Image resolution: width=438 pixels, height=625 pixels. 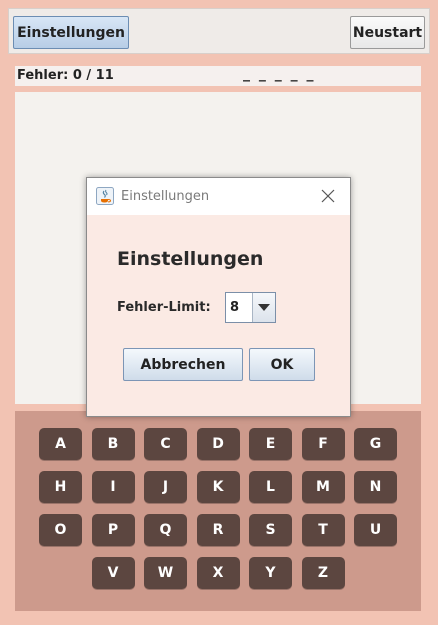 What do you see at coordinates (183, 364) in the screenshot?
I see `cancel-button: Abbrechen` at bounding box center [183, 364].